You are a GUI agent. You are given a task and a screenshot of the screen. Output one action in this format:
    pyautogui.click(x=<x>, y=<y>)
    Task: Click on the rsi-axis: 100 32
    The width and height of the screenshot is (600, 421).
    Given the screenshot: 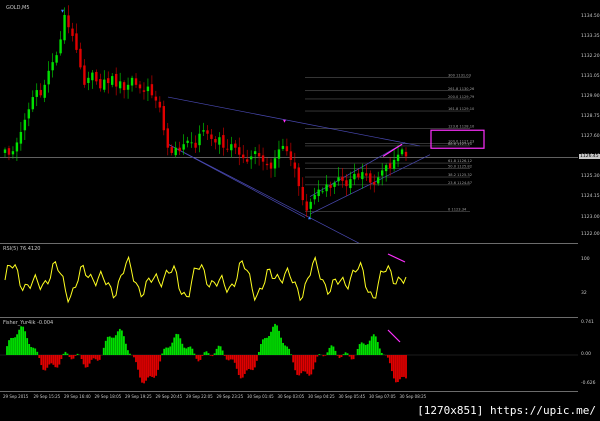 What is the action you would take?
    pyautogui.click(x=589, y=280)
    